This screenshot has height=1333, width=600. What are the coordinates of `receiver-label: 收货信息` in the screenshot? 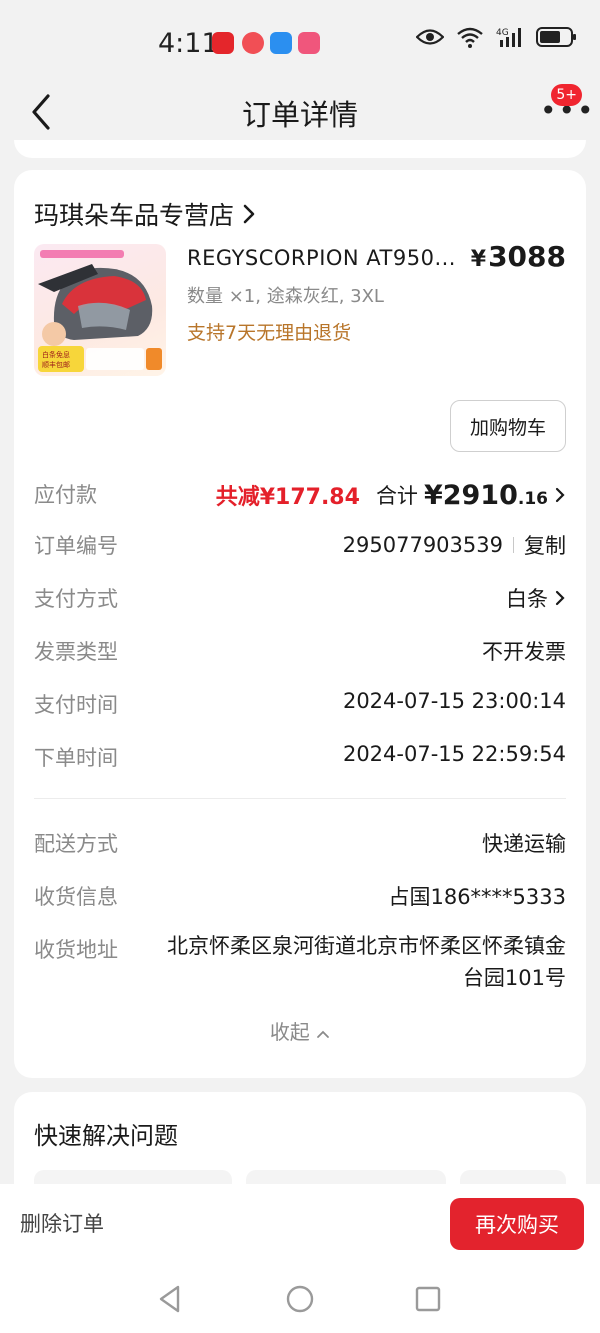 It's located at (76, 897).